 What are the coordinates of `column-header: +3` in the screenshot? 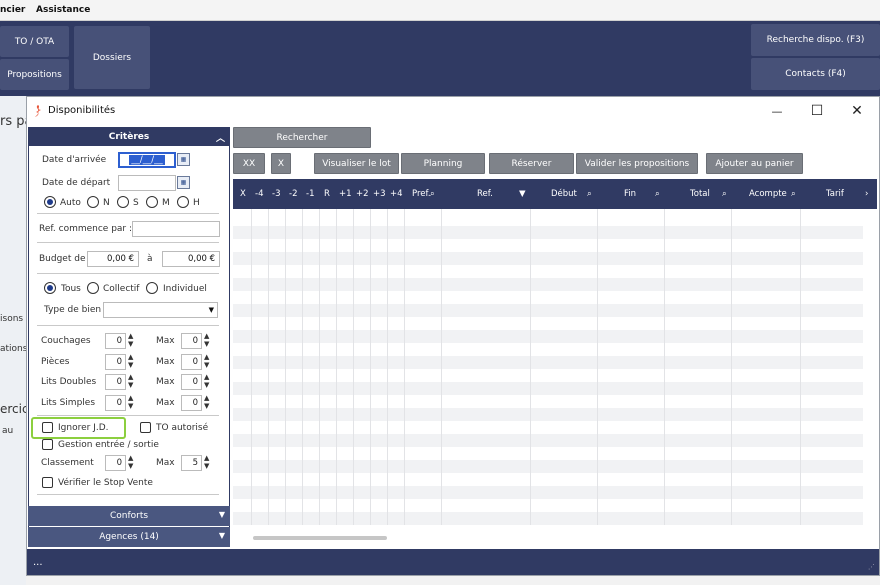 It's located at (379, 194).